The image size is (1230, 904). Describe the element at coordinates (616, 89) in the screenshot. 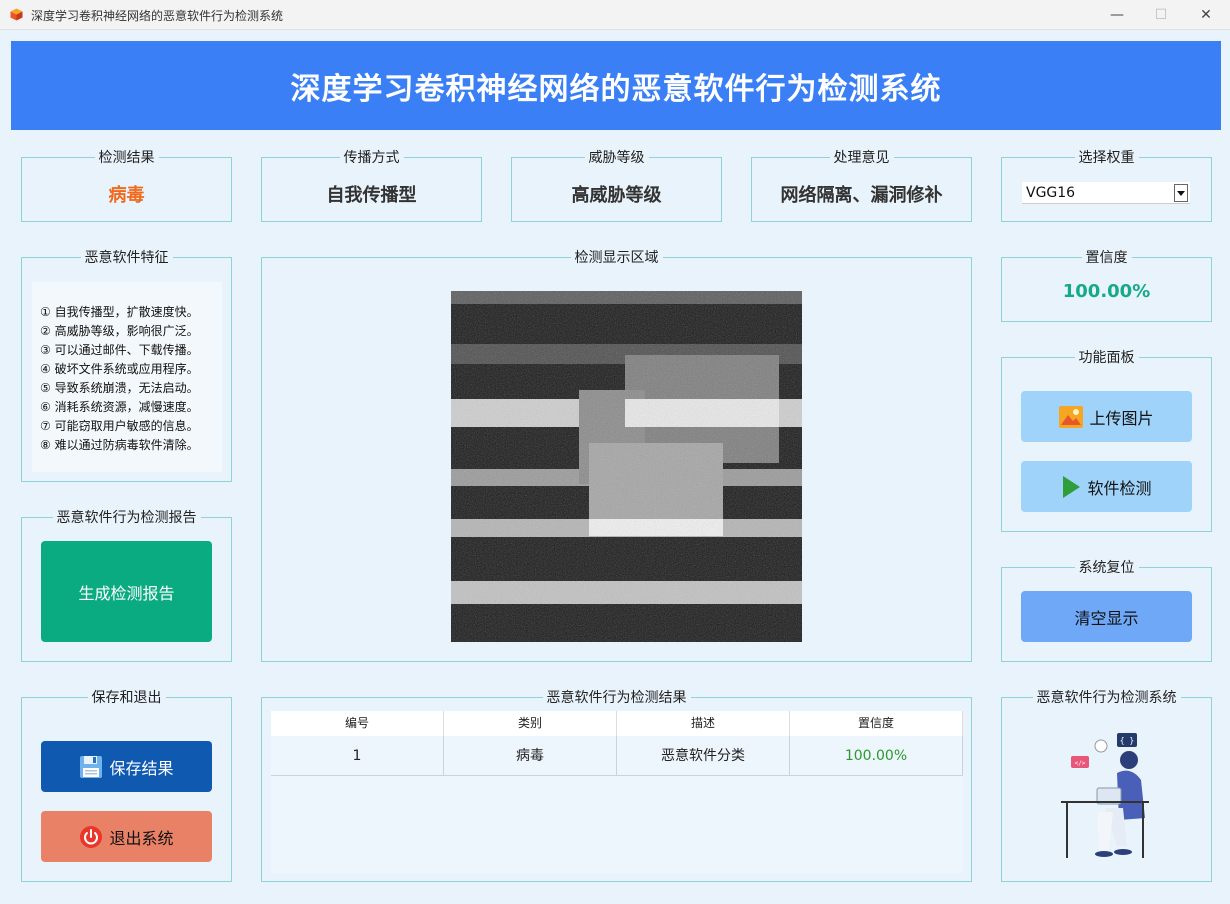

I see `page-title: 深度学习卷积神经网络的恶意软件行为检测系统` at that location.